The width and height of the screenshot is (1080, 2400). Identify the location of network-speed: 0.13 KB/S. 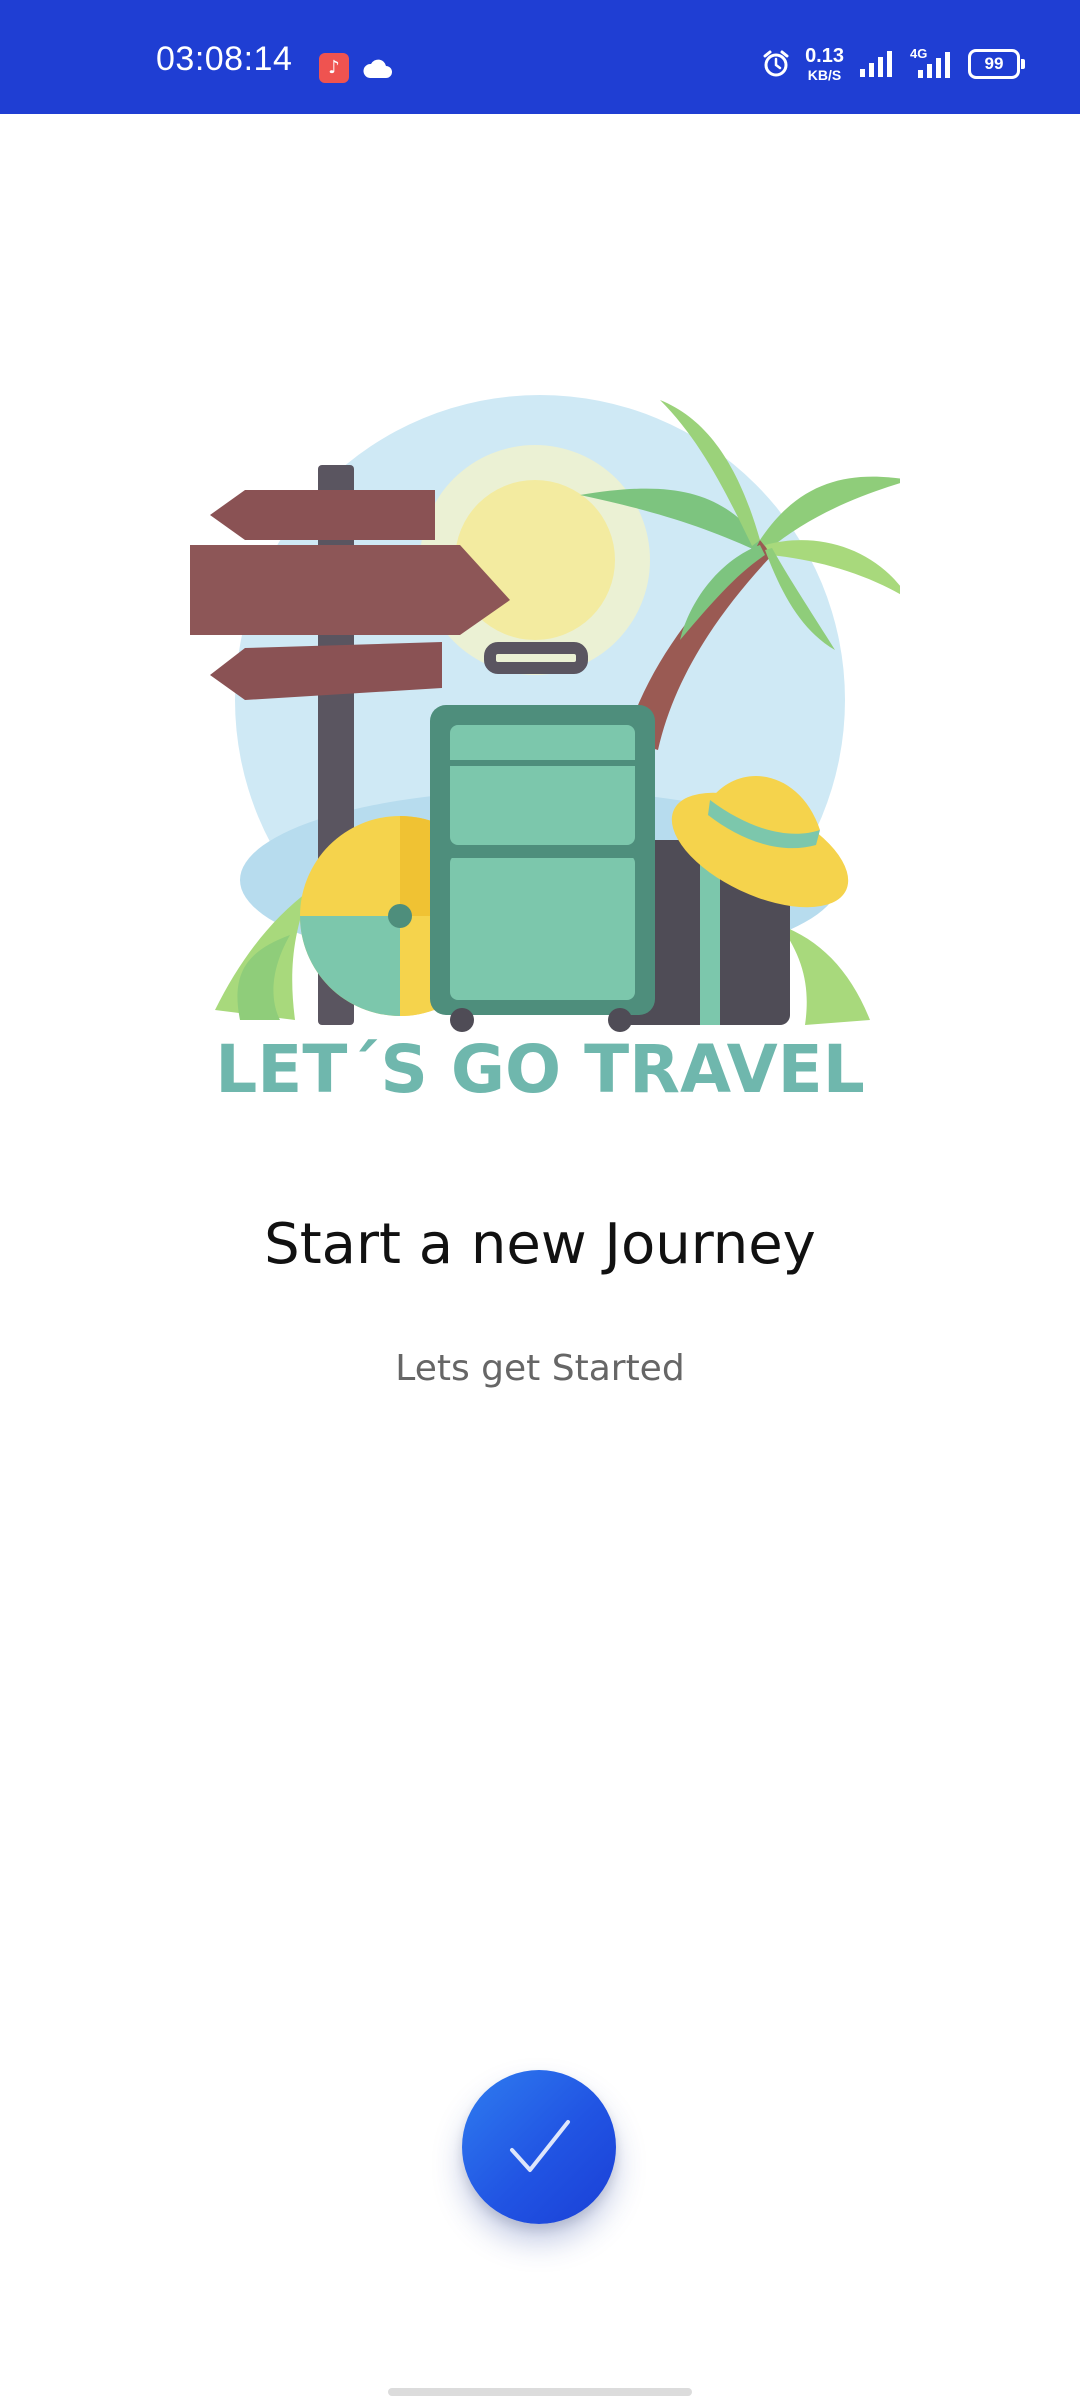
(824, 64).